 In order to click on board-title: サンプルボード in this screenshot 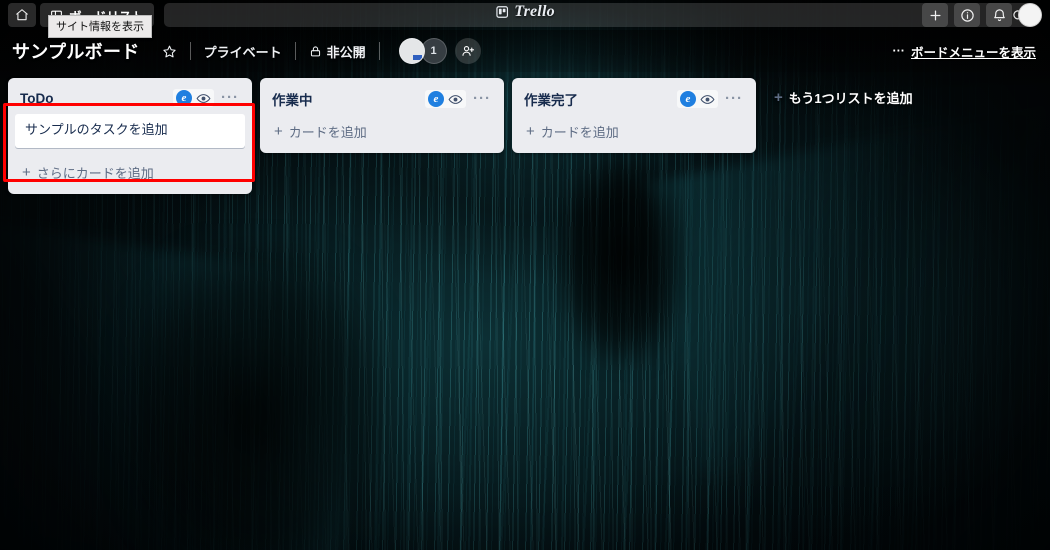, I will do `click(76, 52)`.